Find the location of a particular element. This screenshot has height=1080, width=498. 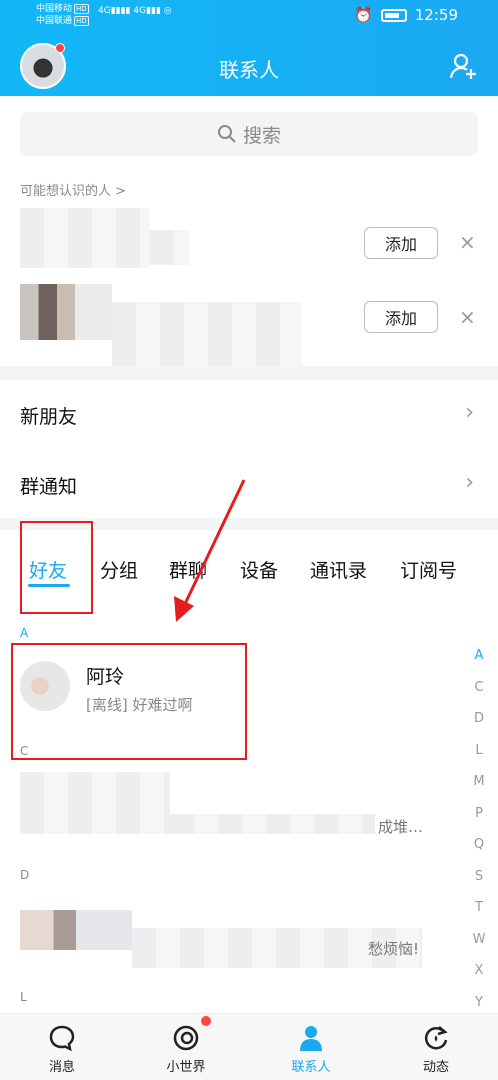

annotation-arrow-icon is located at coordinates (210, 550).